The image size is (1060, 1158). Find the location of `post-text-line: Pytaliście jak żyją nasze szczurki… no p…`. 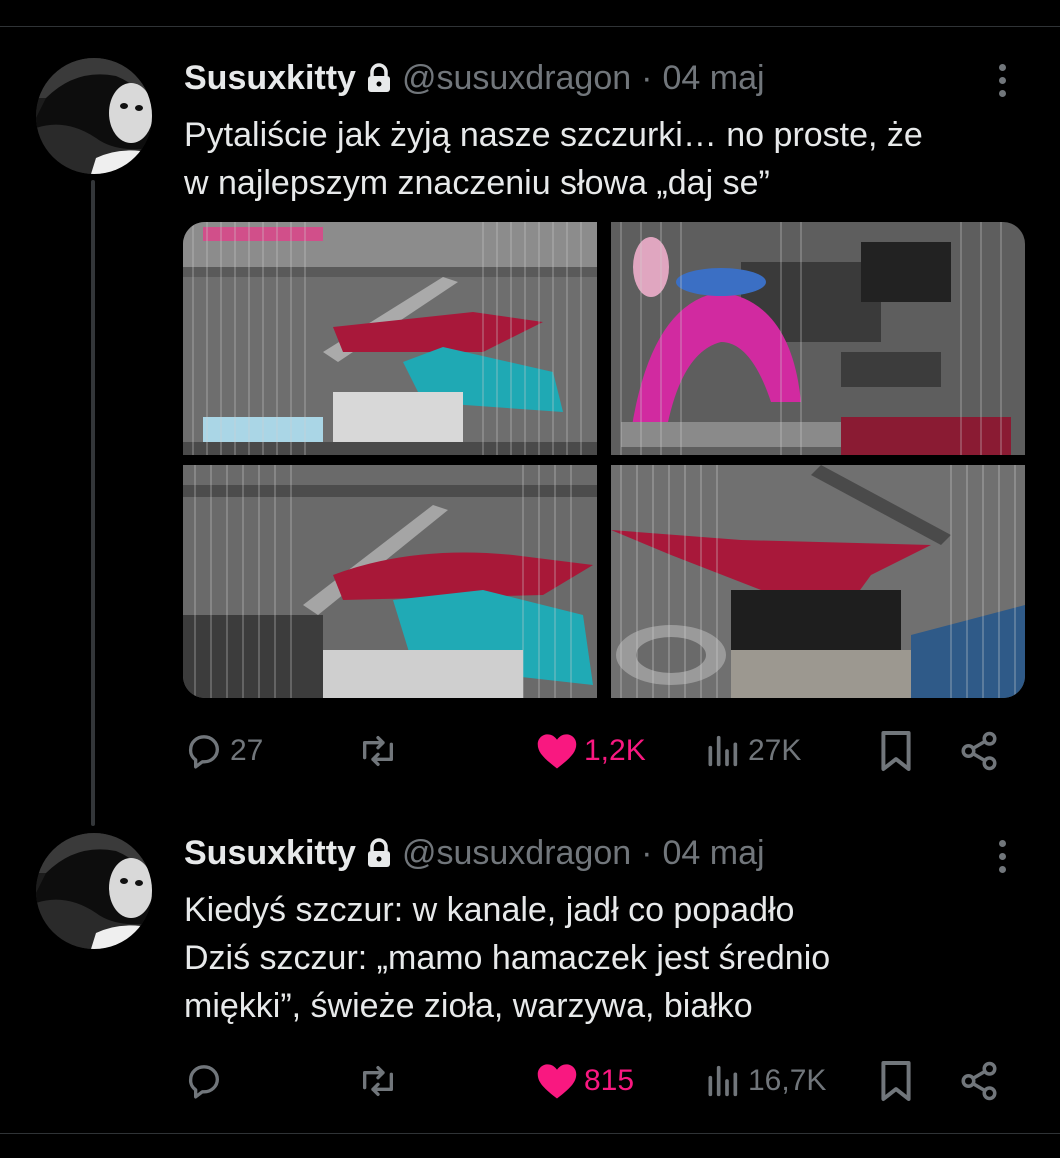

post-text-line: Pytaliście jak żyją nasze szczurki… no p… is located at coordinates (553, 135).